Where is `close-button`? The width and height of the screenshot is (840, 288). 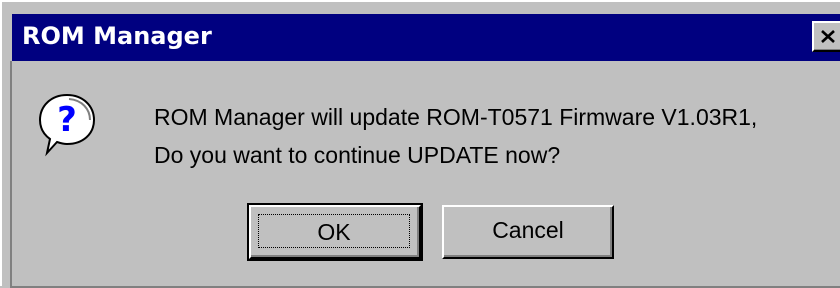
close-button is located at coordinates (826, 36).